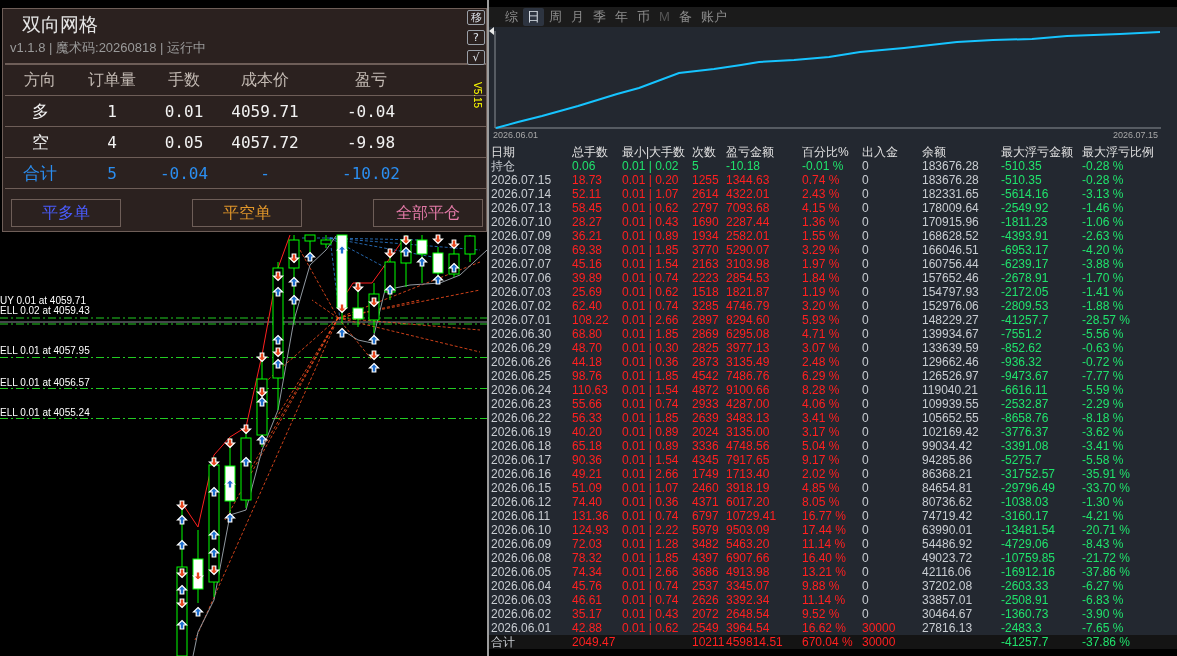 The height and width of the screenshot is (656, 1177). I want to click on period-tab: 综, so click(511, 17).